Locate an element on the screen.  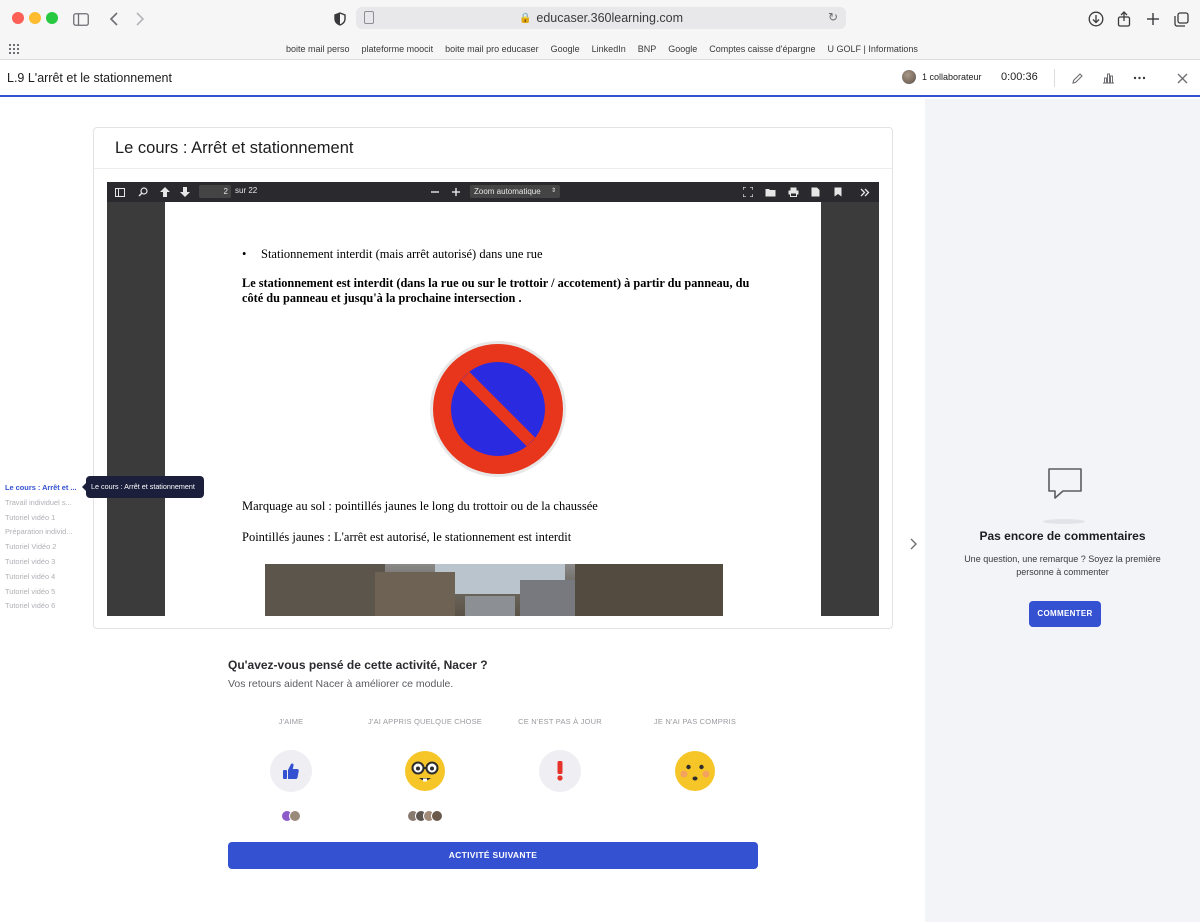
pdf-search-icon is located at coordinates (143, 192).